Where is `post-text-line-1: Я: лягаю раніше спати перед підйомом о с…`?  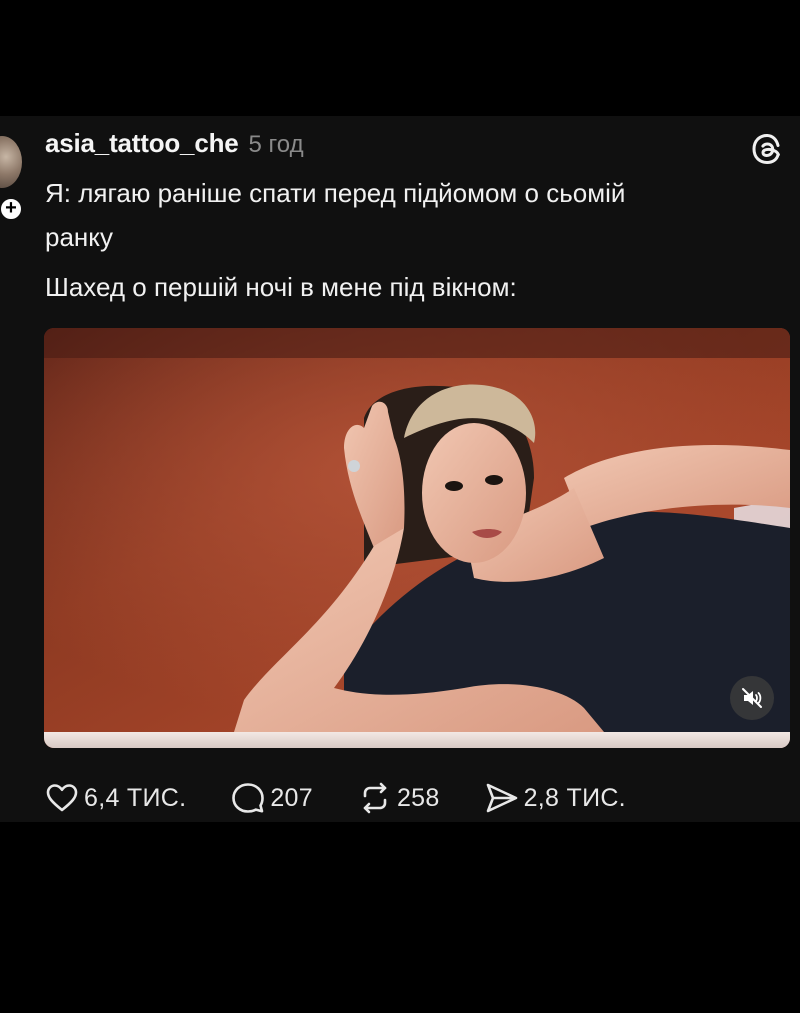
post-text-line-1: Я: лягаю раніше спати перед підйомом о с… is located at coordinates (335, 193).